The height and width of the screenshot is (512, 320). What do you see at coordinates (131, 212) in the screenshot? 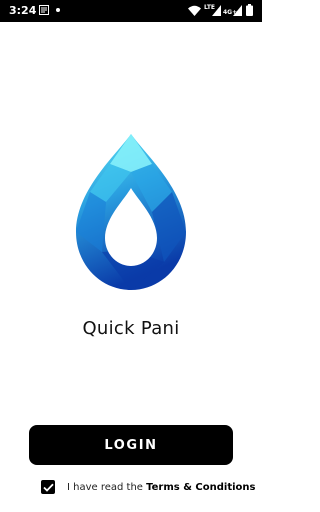
I see `water-drop-logo` at bounding box center [131, 212].